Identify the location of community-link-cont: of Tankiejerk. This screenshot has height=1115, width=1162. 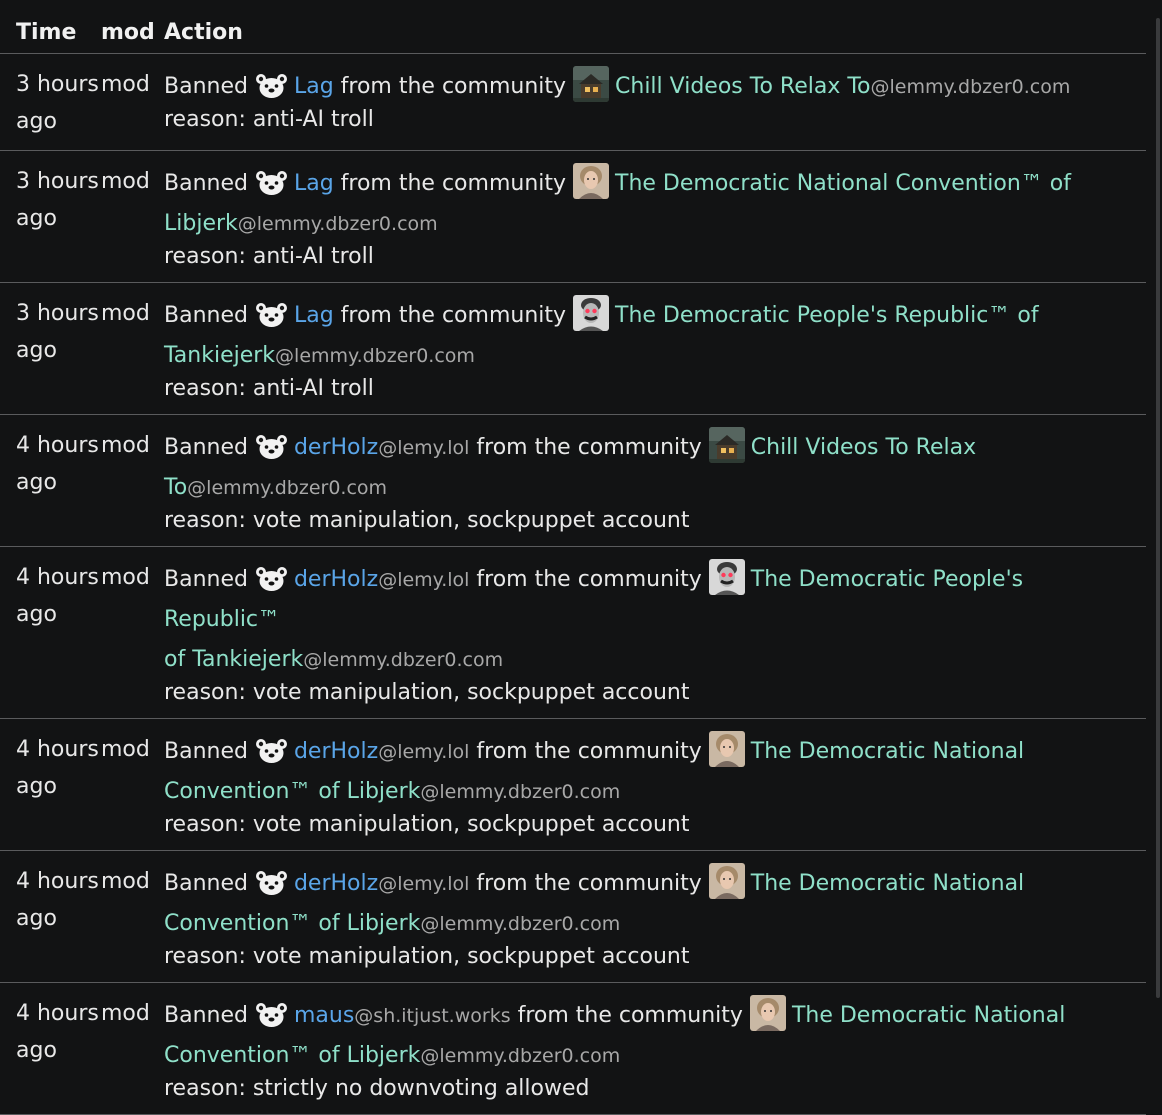
(233, 659).